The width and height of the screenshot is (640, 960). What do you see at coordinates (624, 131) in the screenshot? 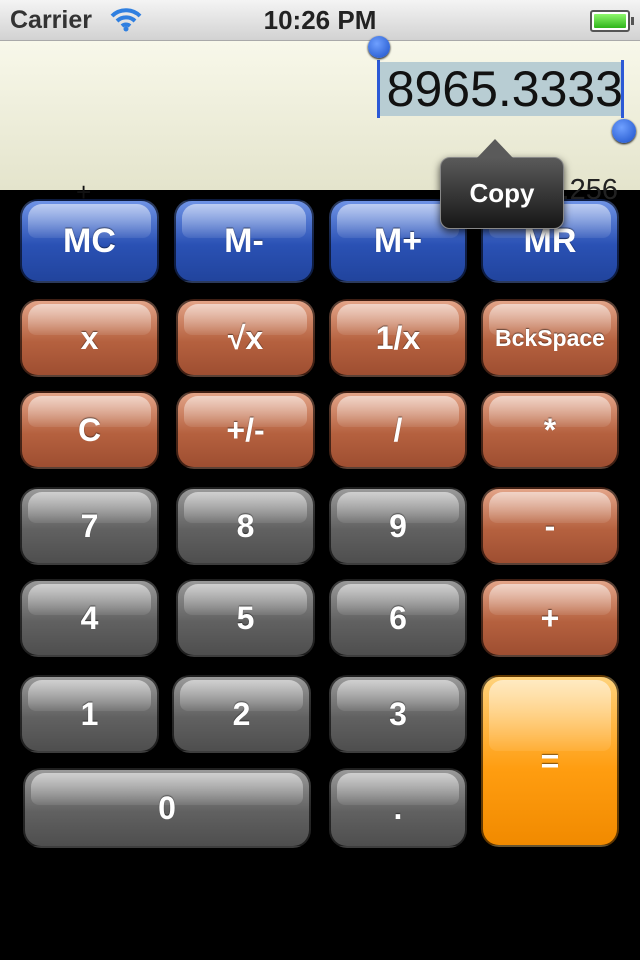
I see `selection-knob-end` at bounding box center [624, 131].